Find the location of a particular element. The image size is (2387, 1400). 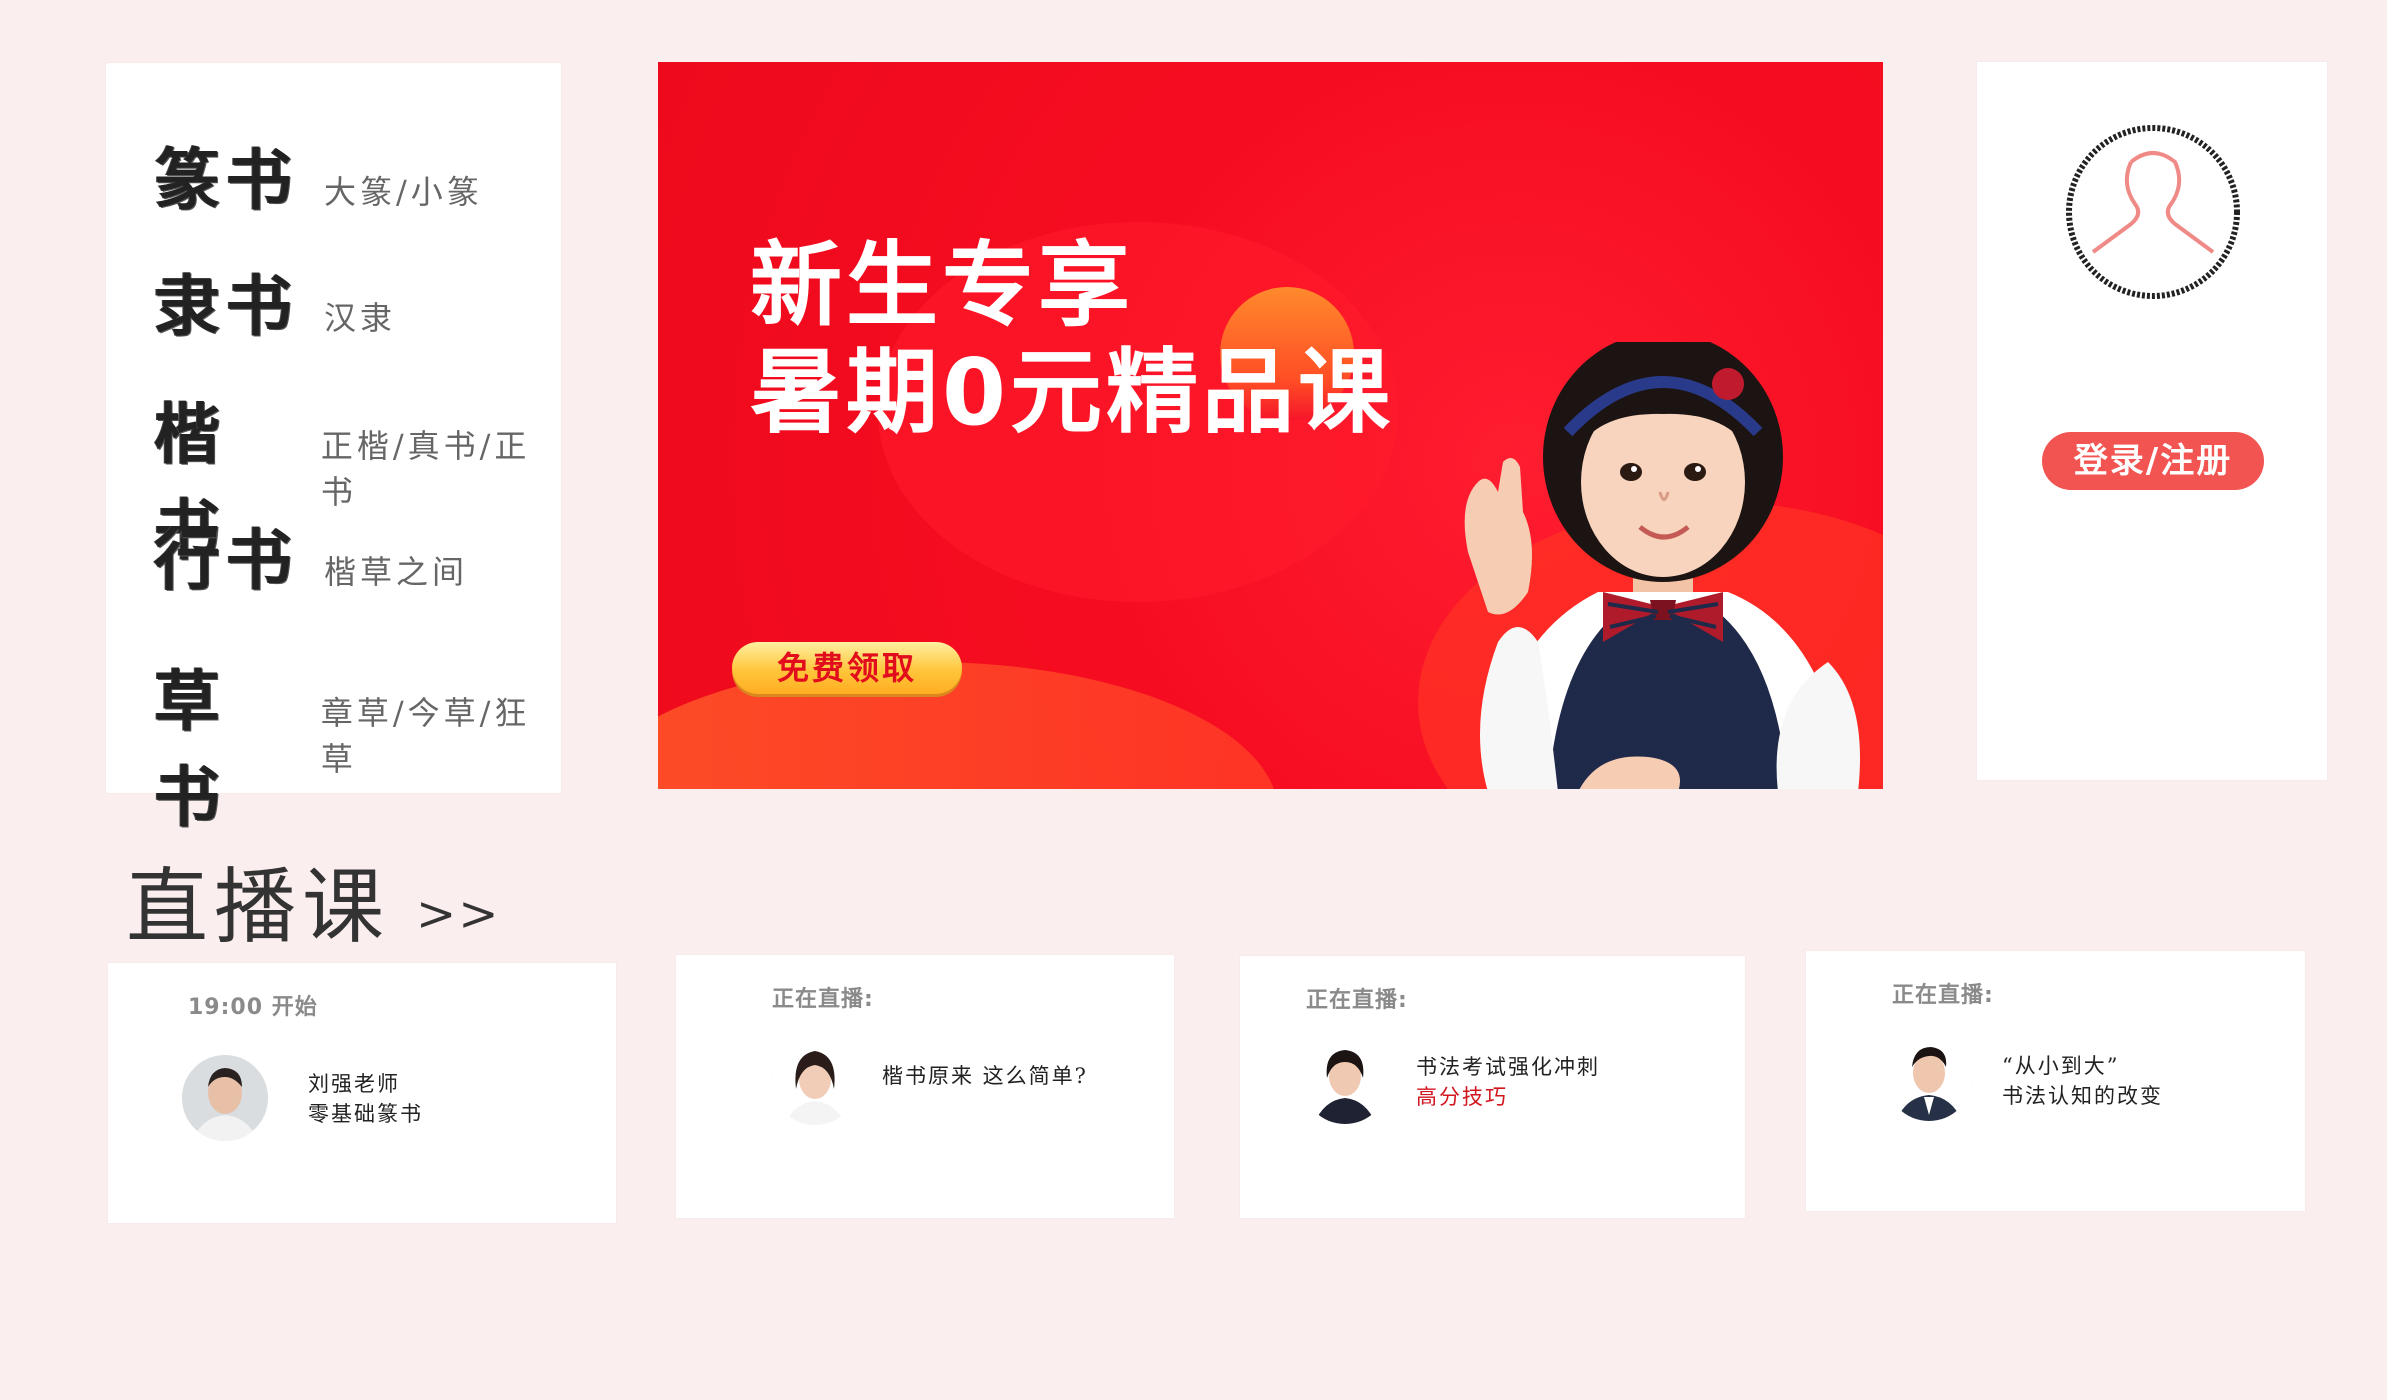

live-class-card: 正在直播: 楷书原来 这么简单? is located at coordinates (925, 1086).